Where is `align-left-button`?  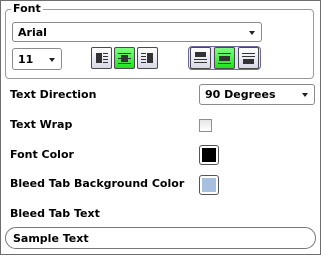
align-left-button is located at coordinates (101, 58).